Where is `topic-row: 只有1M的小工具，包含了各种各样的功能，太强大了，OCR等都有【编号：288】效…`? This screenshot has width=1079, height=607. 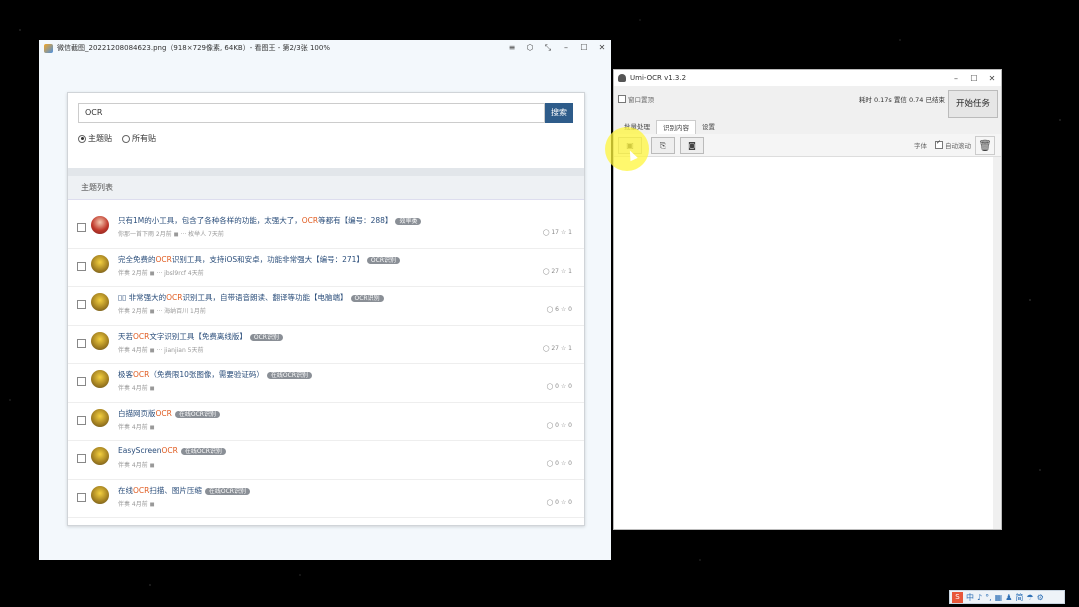
topic-row: 只有1M的小工具，包含了各种各样的功能，太强大了，OCR等都有【编号：288】效… is located at coordinates (326, 229).